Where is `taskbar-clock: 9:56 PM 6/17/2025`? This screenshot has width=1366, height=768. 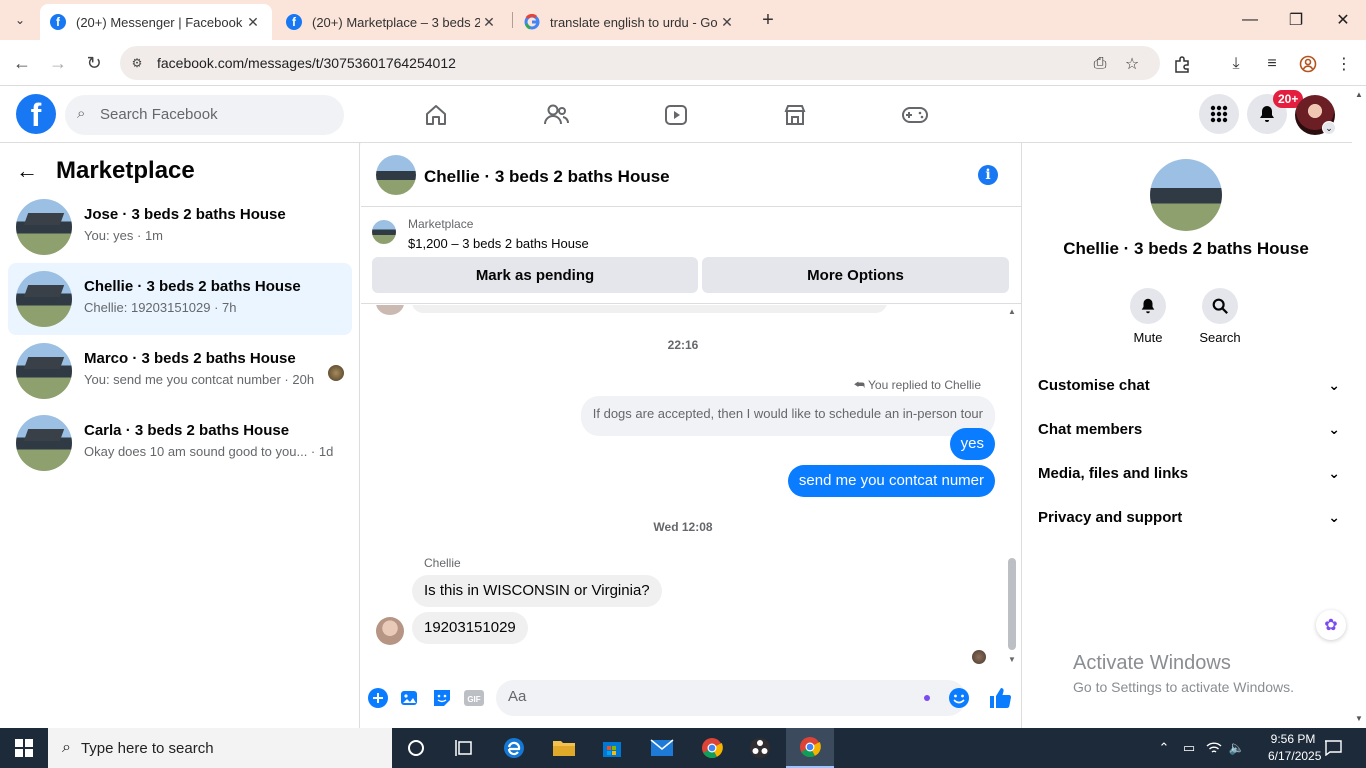
taskbar-clock: 9:56 PM 6/17/2025 is located at coordinates (1294, 748).